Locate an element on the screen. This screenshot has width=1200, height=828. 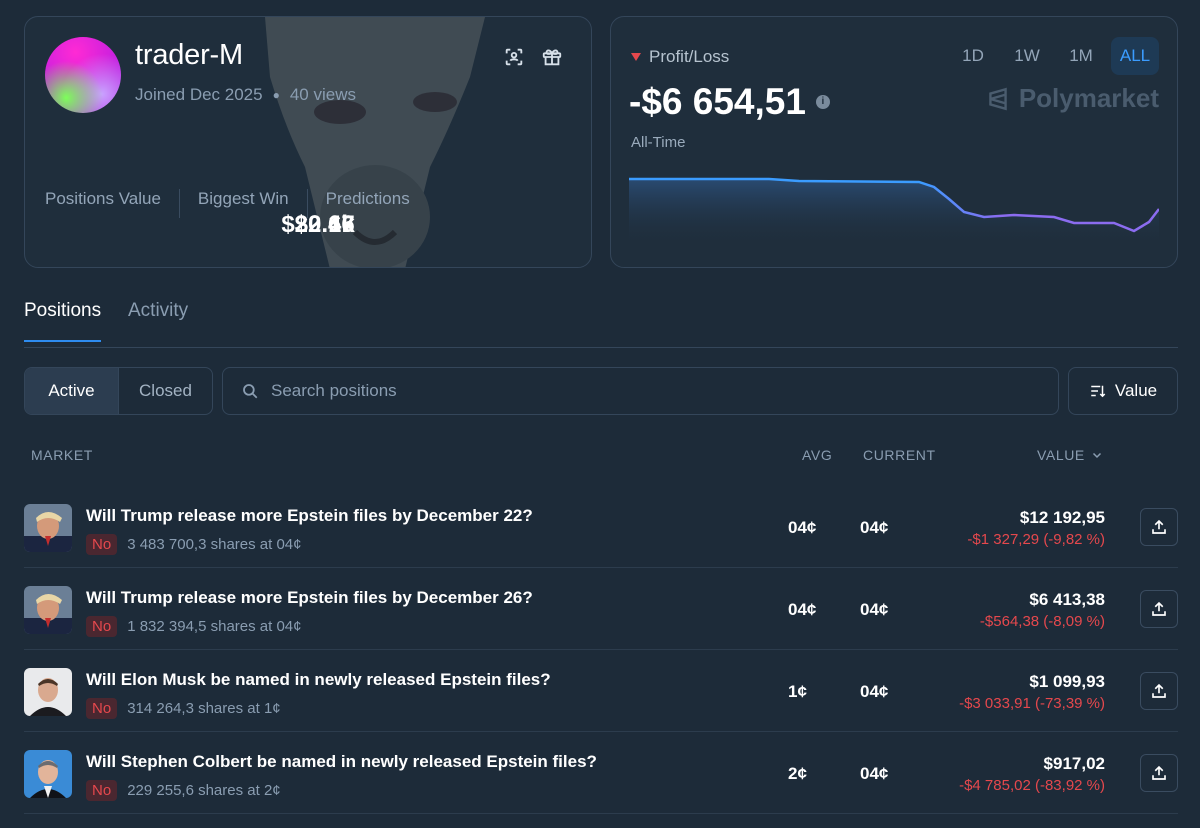
position-details: No 229 255,6 shares at 2¢ is located at coordinates (183, 790).